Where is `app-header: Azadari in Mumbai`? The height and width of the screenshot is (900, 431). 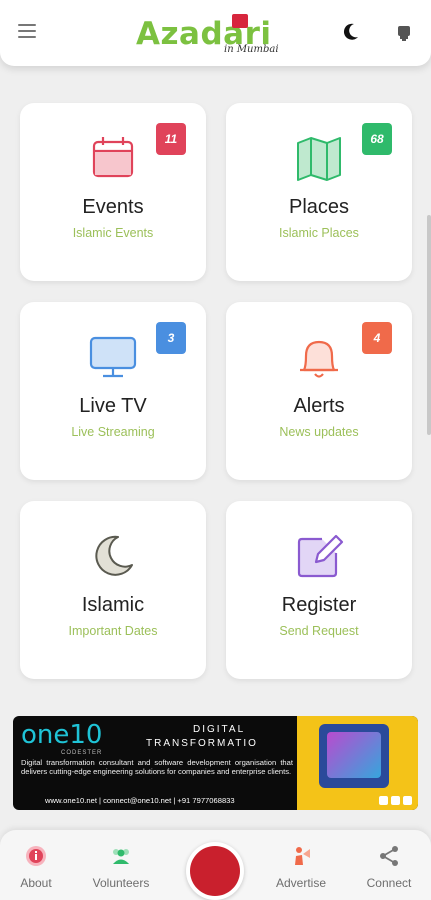 app-header: Azadari in Mumbai is located at coordinates (215, 33).